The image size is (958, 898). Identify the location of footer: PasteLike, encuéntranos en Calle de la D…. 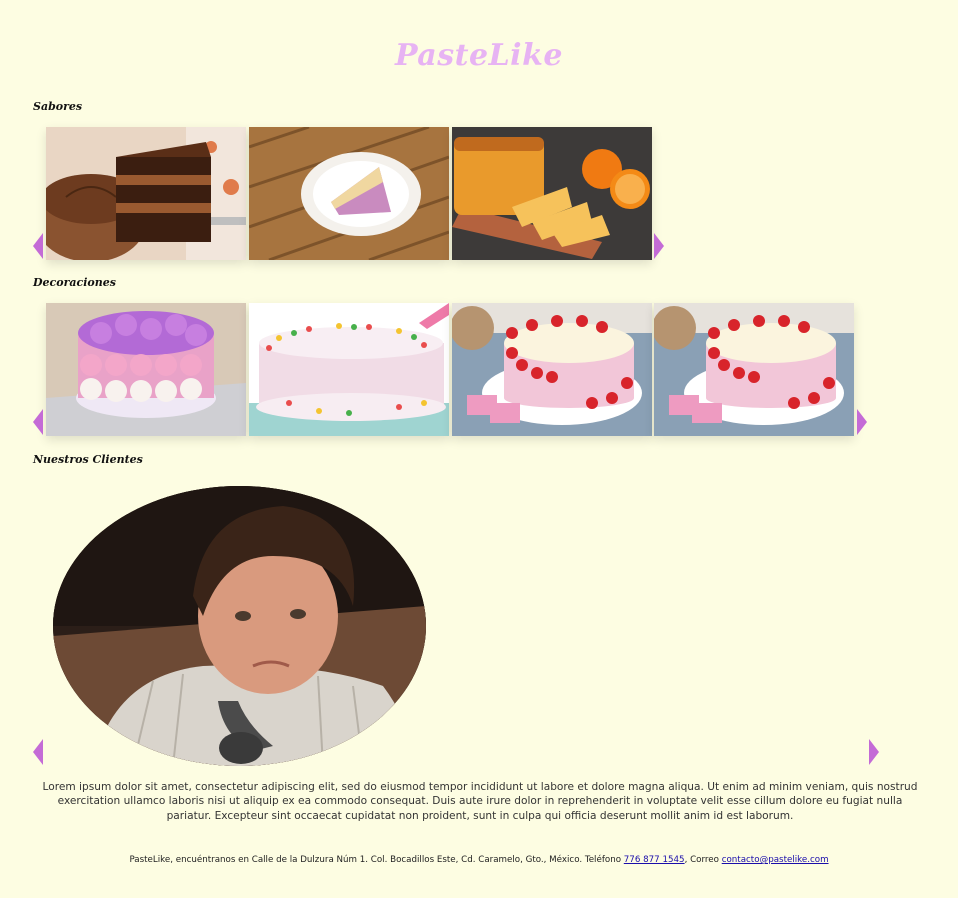
(479, 860).